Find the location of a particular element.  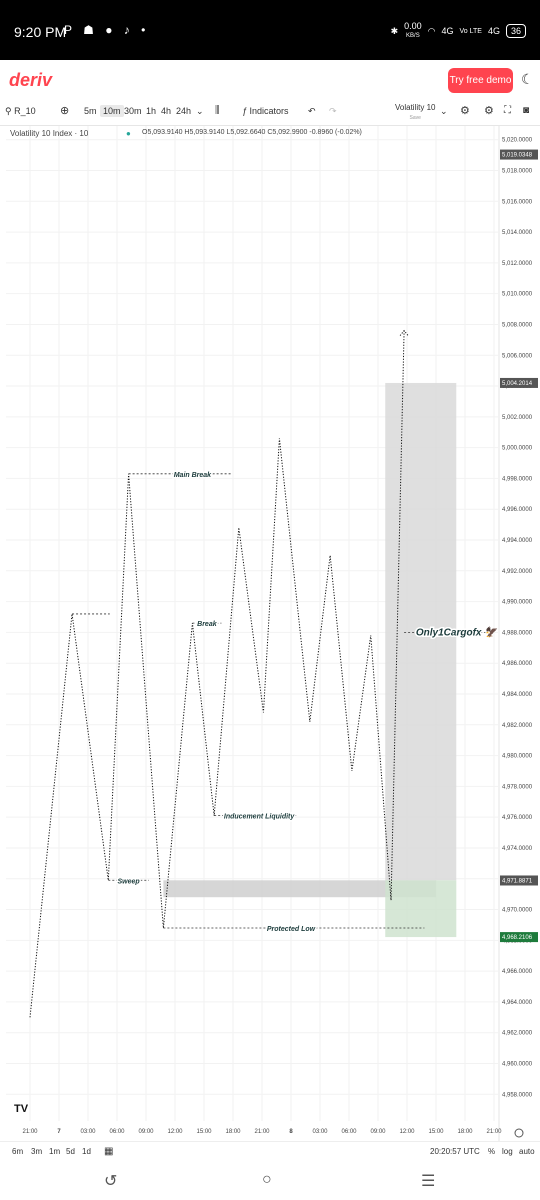

symbol-search: ⚲ R_10 is located at coordinates (20, 111).